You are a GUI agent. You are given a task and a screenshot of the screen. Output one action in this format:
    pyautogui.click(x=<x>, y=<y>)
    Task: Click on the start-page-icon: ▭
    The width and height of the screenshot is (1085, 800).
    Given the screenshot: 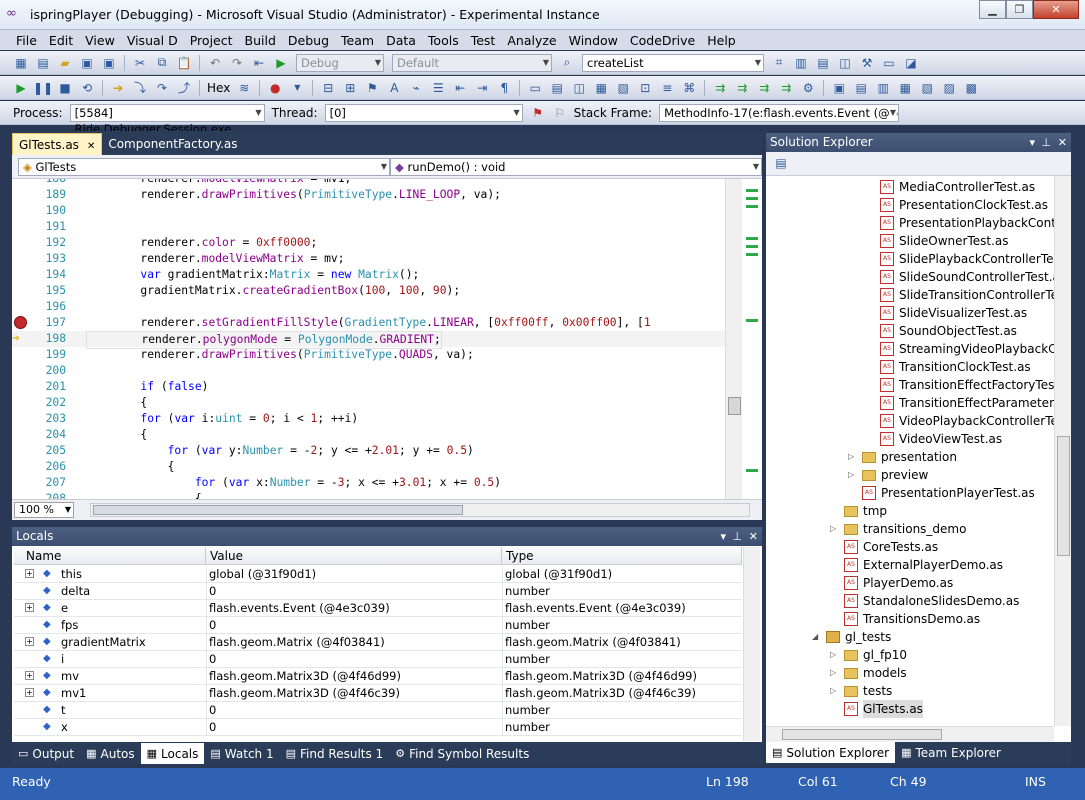 What is the action you would take?
    pyautogui.click(x=889, y=63)
    